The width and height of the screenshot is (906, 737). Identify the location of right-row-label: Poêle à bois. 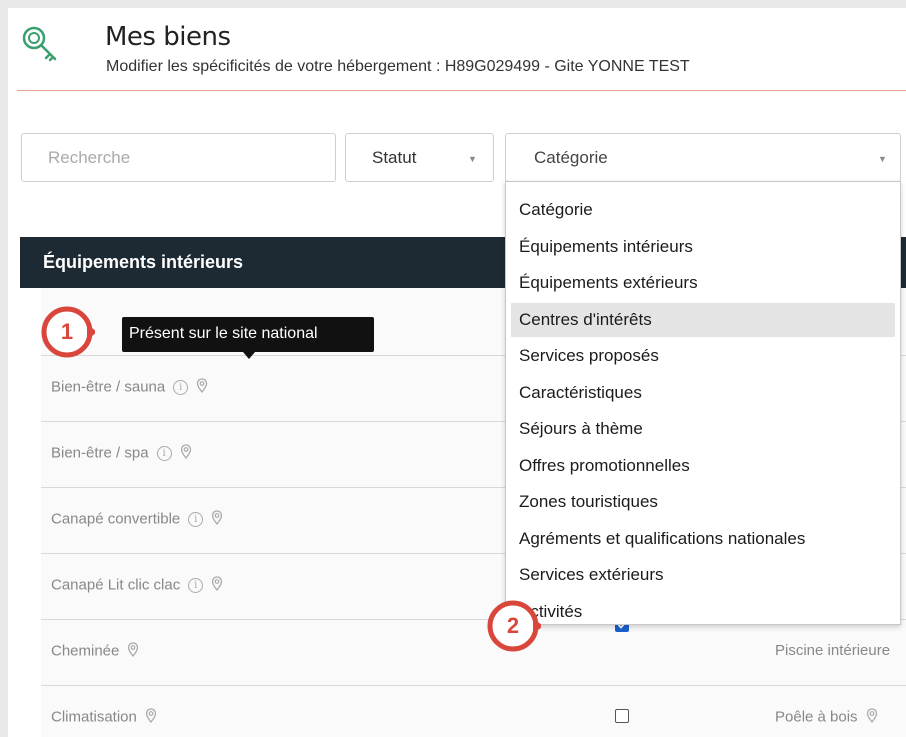
(826, 717).